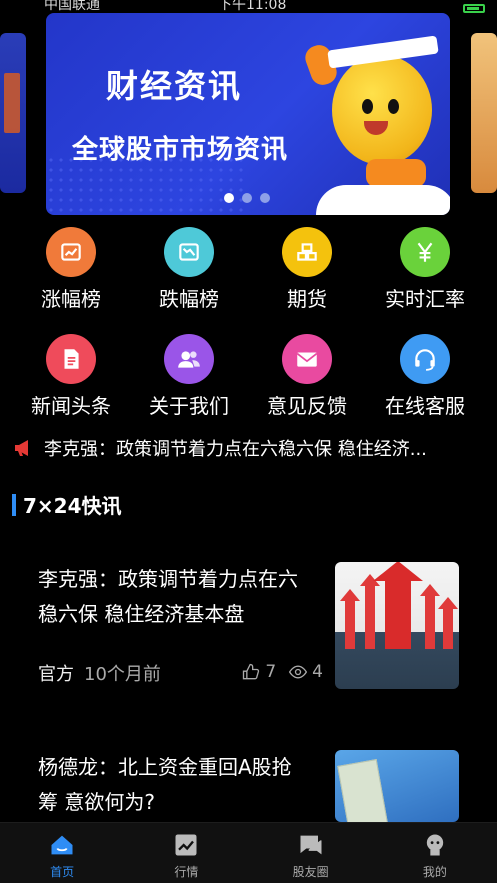 The height and width of the screenshot is (883, 497). Describe the element at coordinates (425, 359) in the screenshot. I see `headset-icon` at that location.